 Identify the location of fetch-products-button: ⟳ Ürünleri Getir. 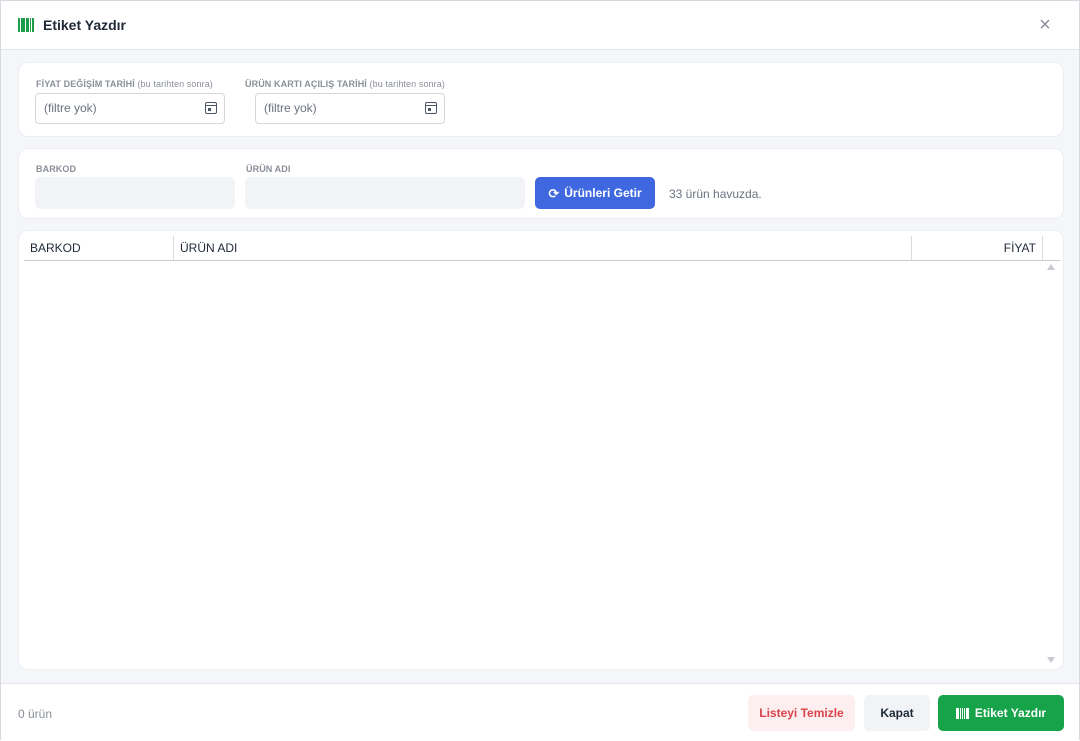
(595, 193).